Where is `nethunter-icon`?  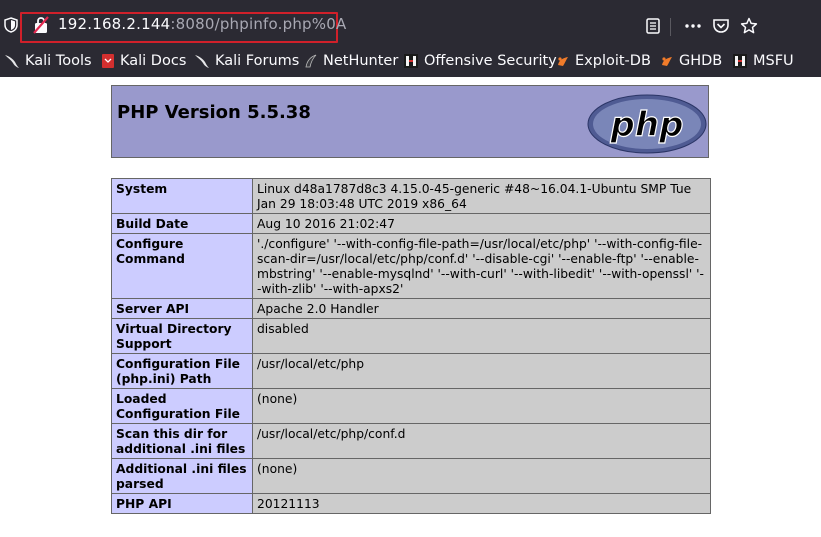
nethunter-icon is located at coordinates (311, 61).